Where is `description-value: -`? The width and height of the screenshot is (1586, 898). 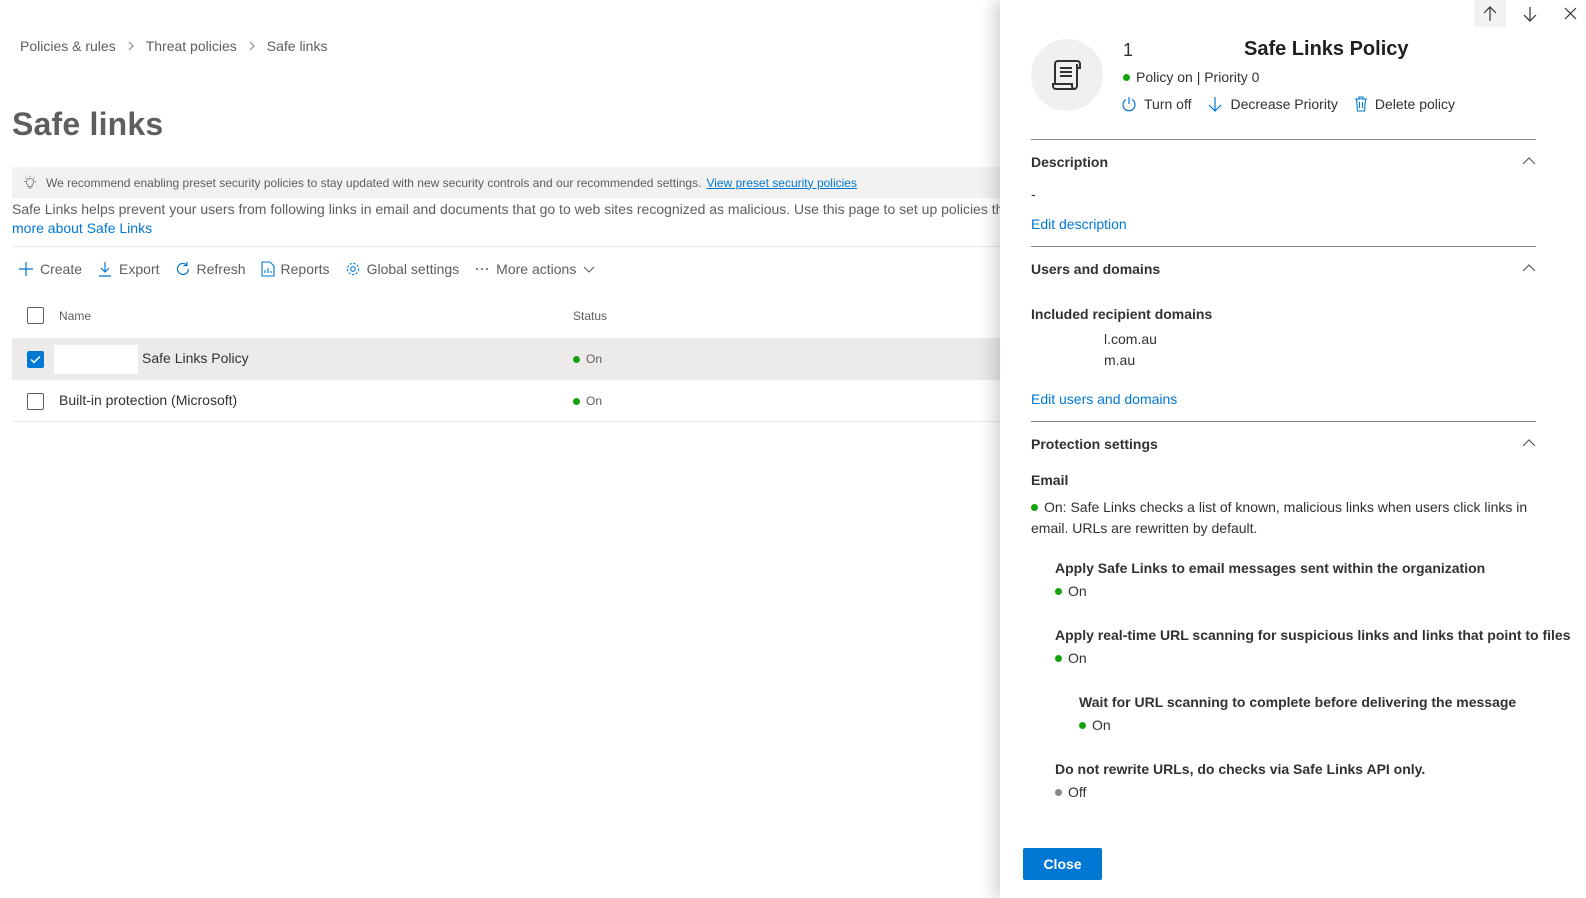 description-value: - is located at coordinates (1033, 194).